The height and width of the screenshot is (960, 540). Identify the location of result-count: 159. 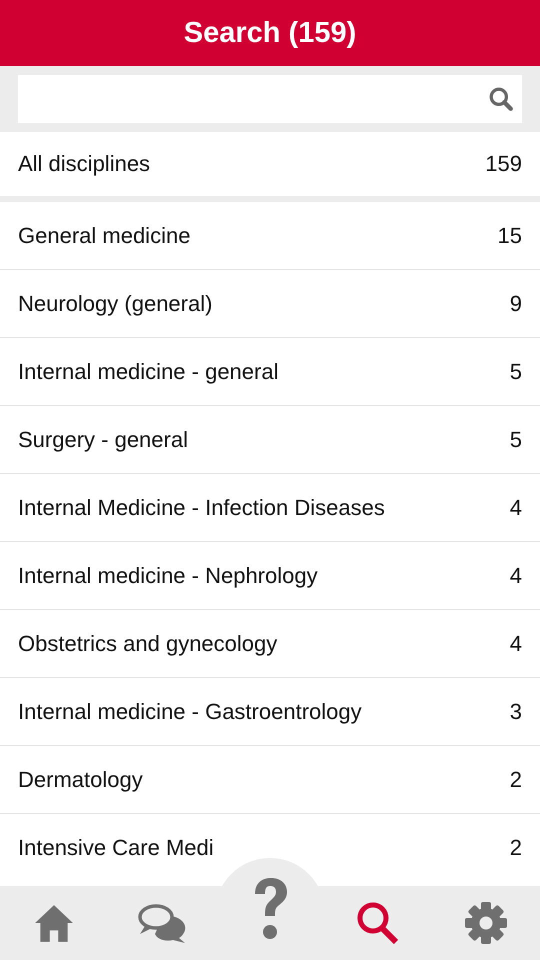
(503, 164).